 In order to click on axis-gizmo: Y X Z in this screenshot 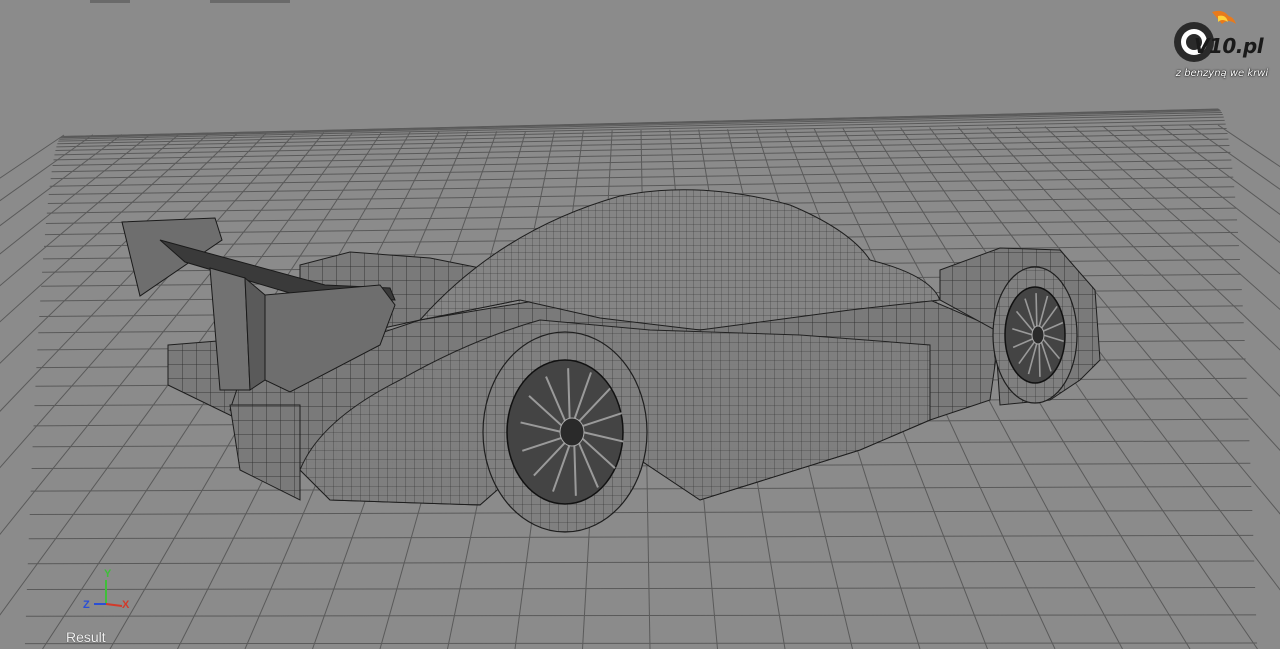, I will do `click(108, 591)`.